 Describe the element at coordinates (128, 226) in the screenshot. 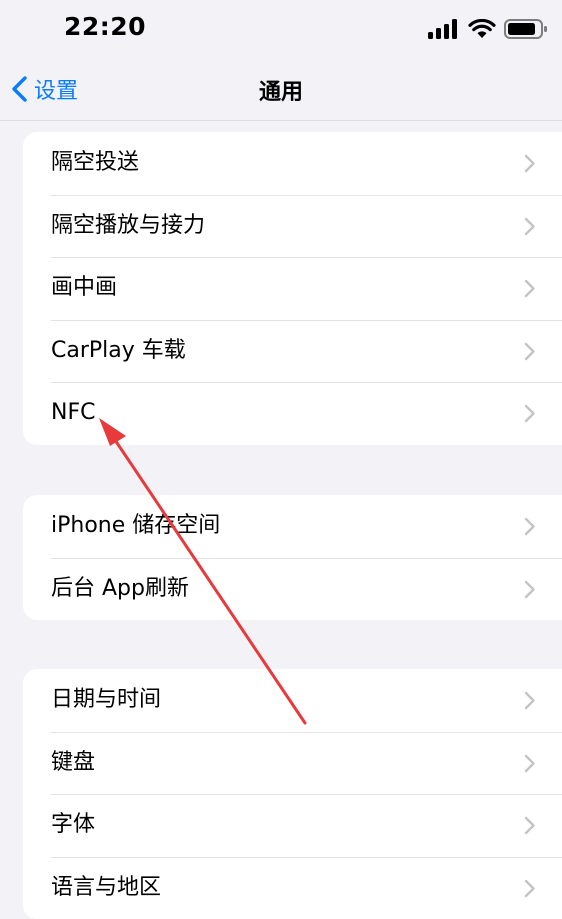

I see `list-item-label: 隔空播放与接力` at that location.